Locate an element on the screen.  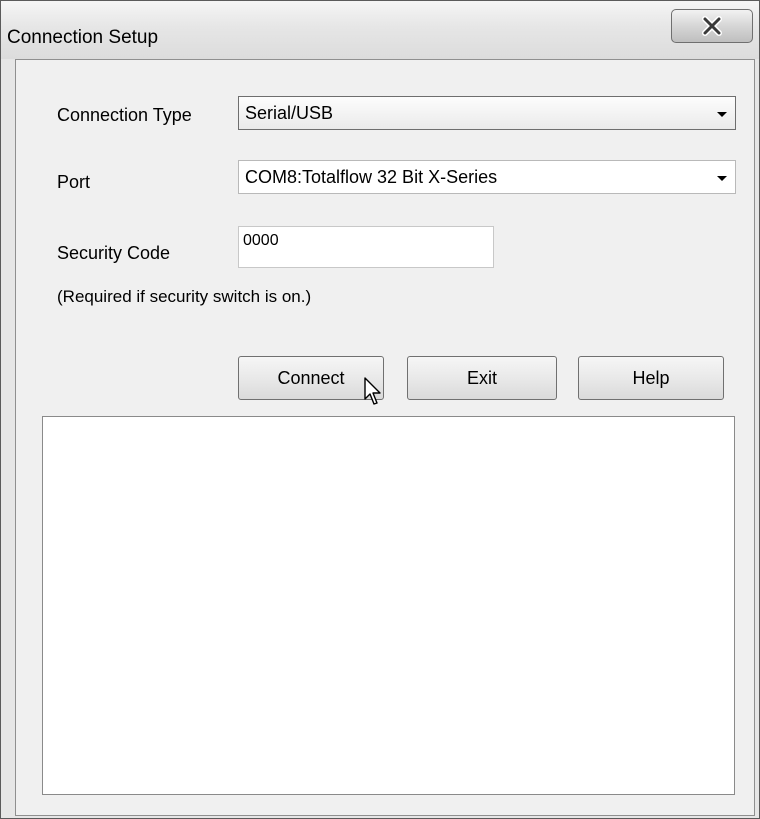
port-select: COM8:Totalflow 32 Bit X-Series is located at coordinates (487, 177).